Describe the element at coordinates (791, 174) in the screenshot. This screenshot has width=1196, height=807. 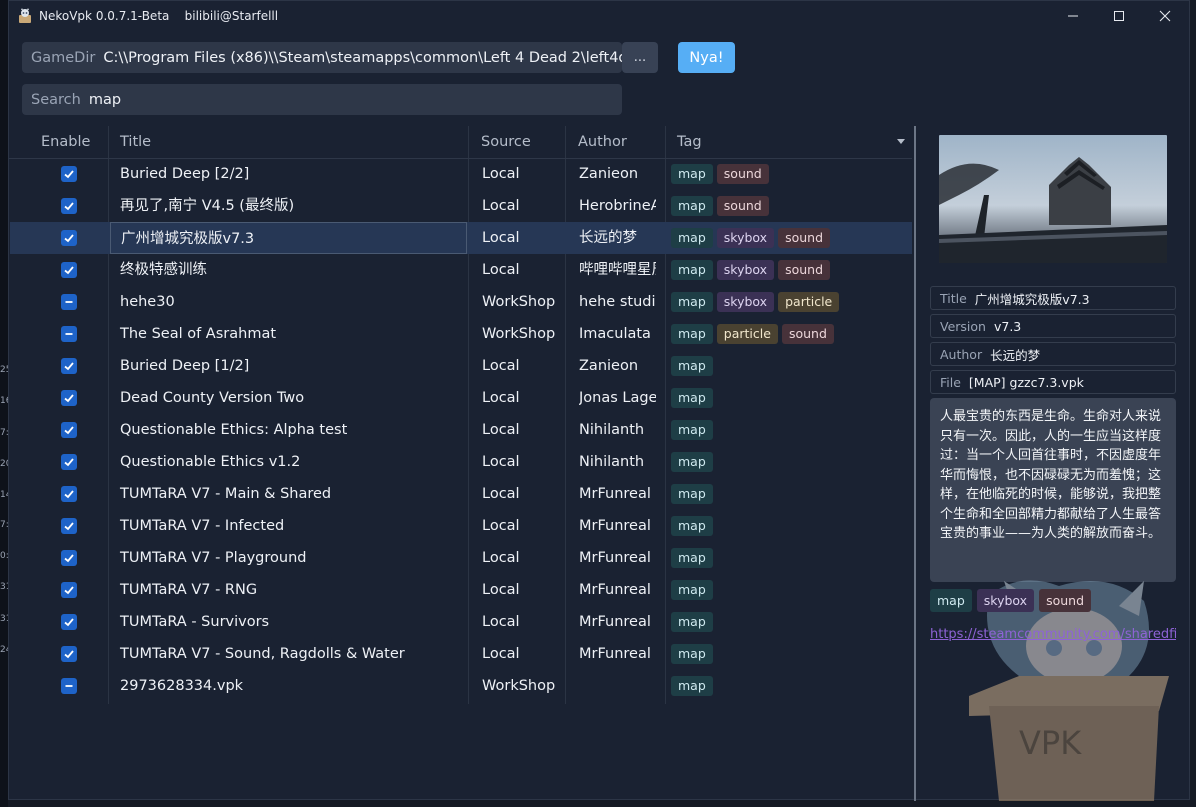
I see `row-tags: map sound` at that location.